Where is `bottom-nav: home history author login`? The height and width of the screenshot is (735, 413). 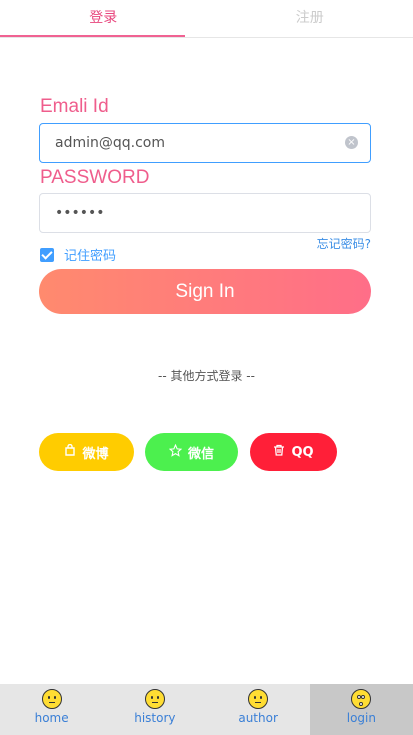 bottom-nav: home history author login is located at coordinates (206, 709).